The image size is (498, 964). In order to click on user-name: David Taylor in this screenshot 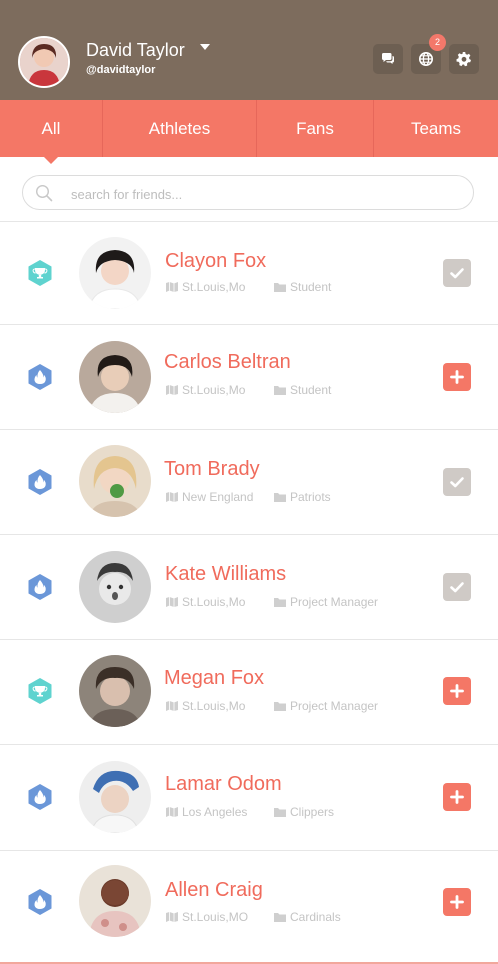, I will do `click(135, 50)`.